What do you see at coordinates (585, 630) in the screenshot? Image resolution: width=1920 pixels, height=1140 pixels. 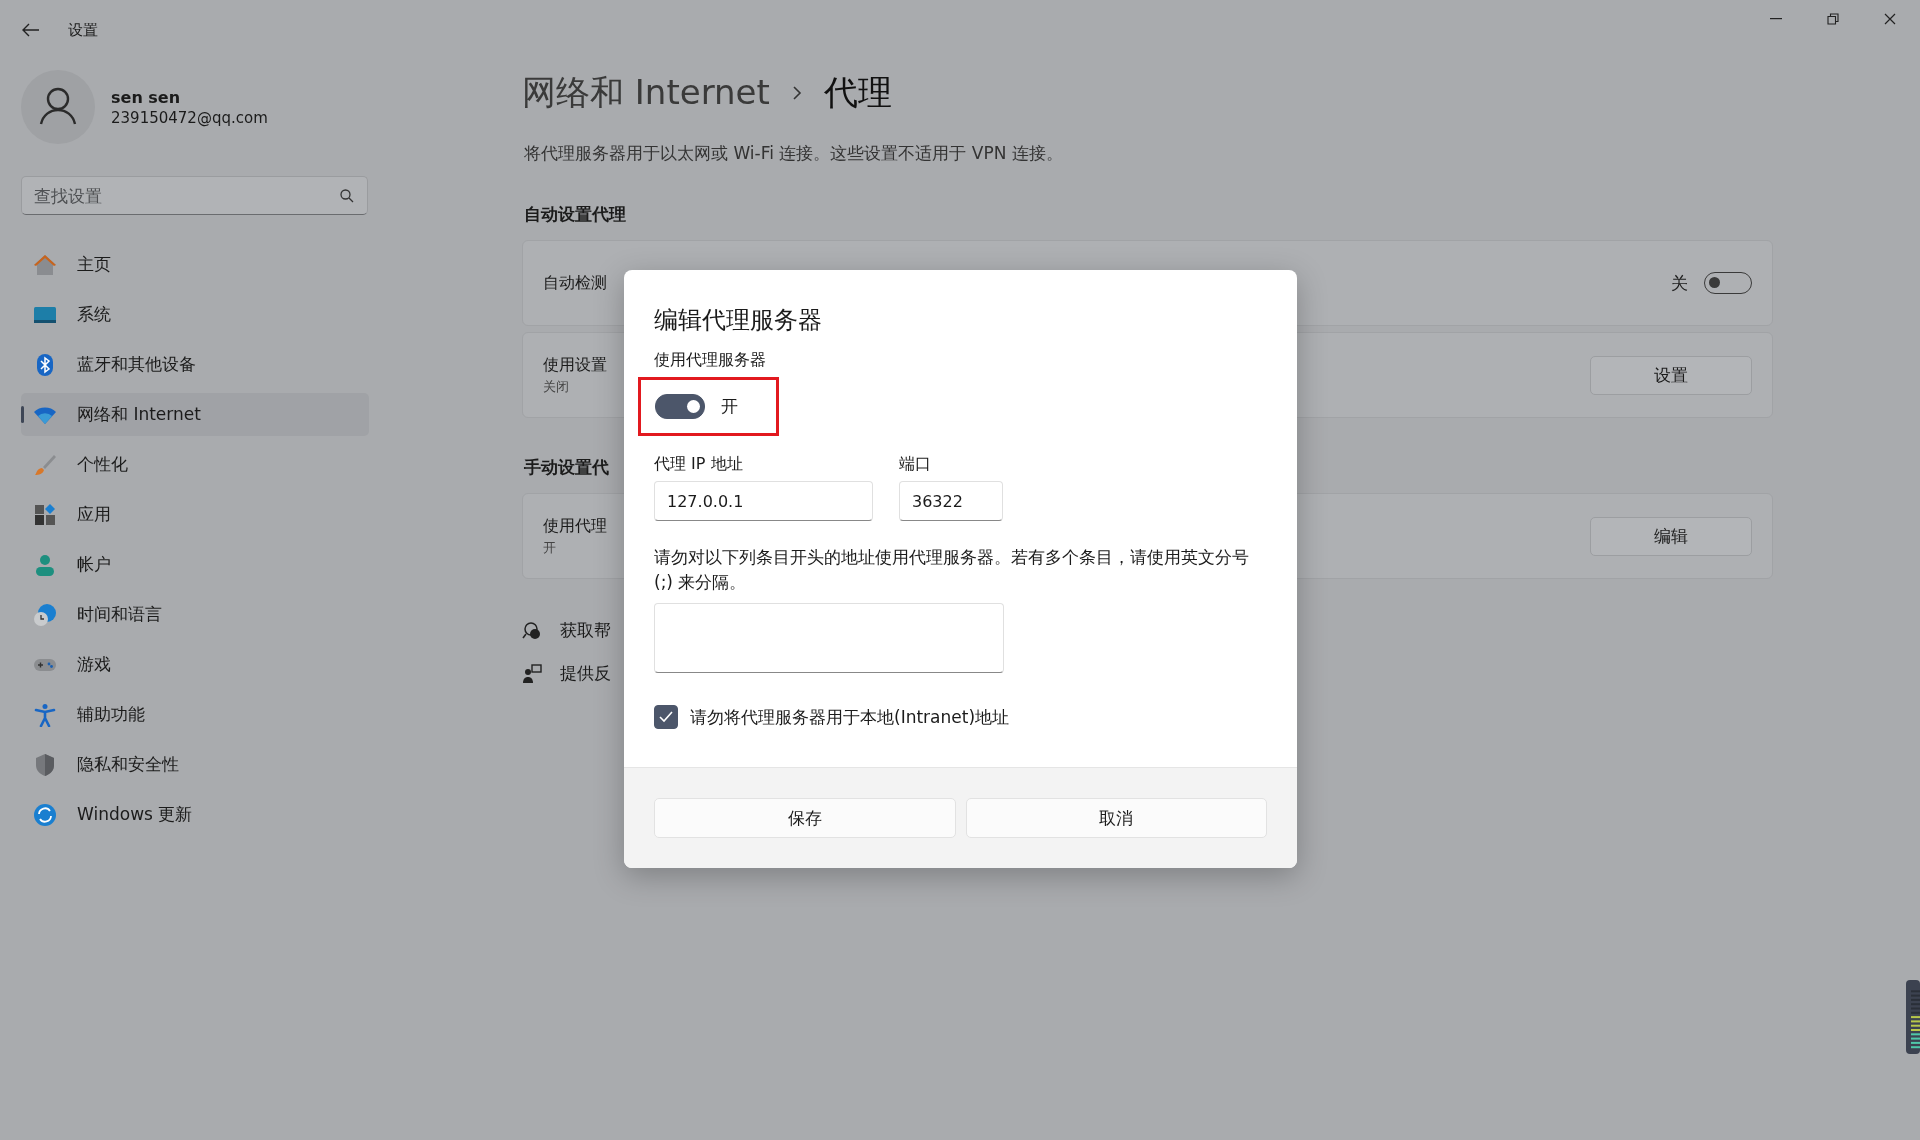 I see `help-link: 获取帮` at bounding box center [585, 630].